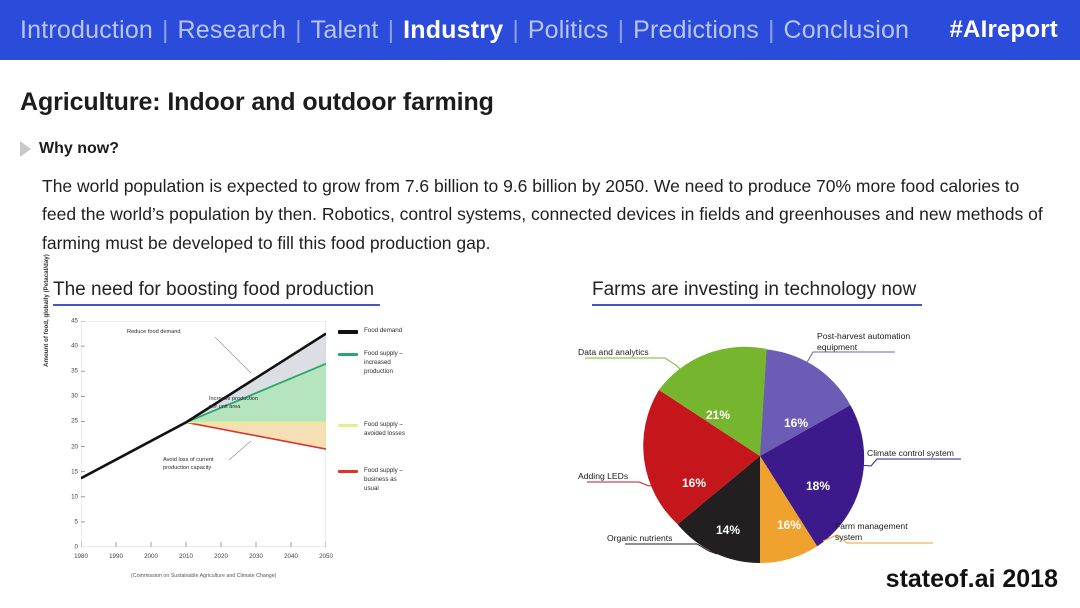 The height and width of the screenshot is (608, 1080). Describe the element at coordinates (76, 547) in the screenshot. I see `y-tick: 0` at that location.